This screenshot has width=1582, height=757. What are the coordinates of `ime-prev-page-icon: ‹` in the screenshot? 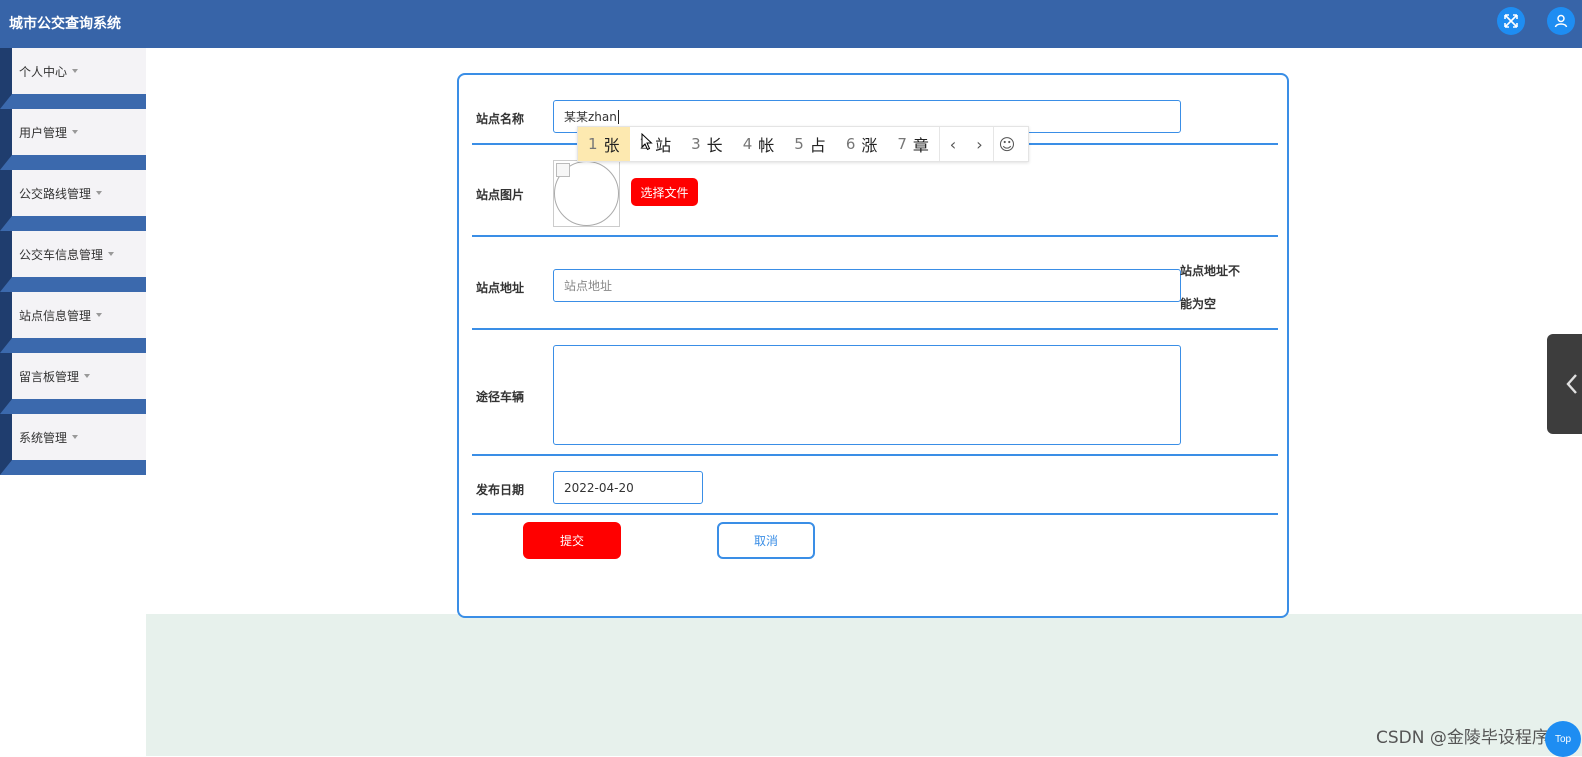 It's located at (952, 144).